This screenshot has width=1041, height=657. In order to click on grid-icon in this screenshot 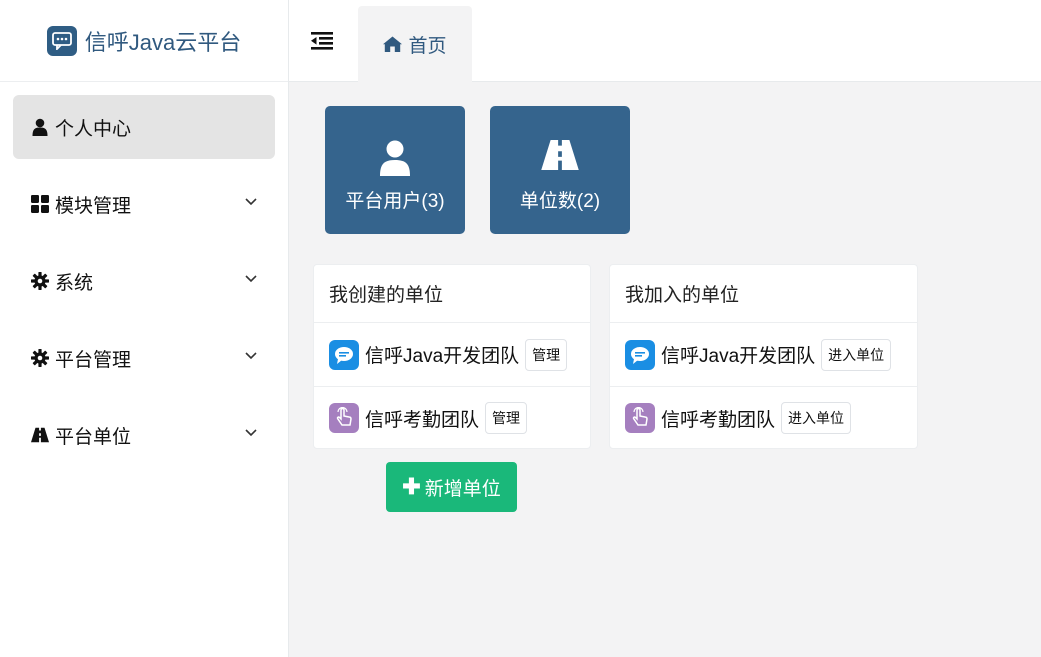, I will do `click(40, 204)`.